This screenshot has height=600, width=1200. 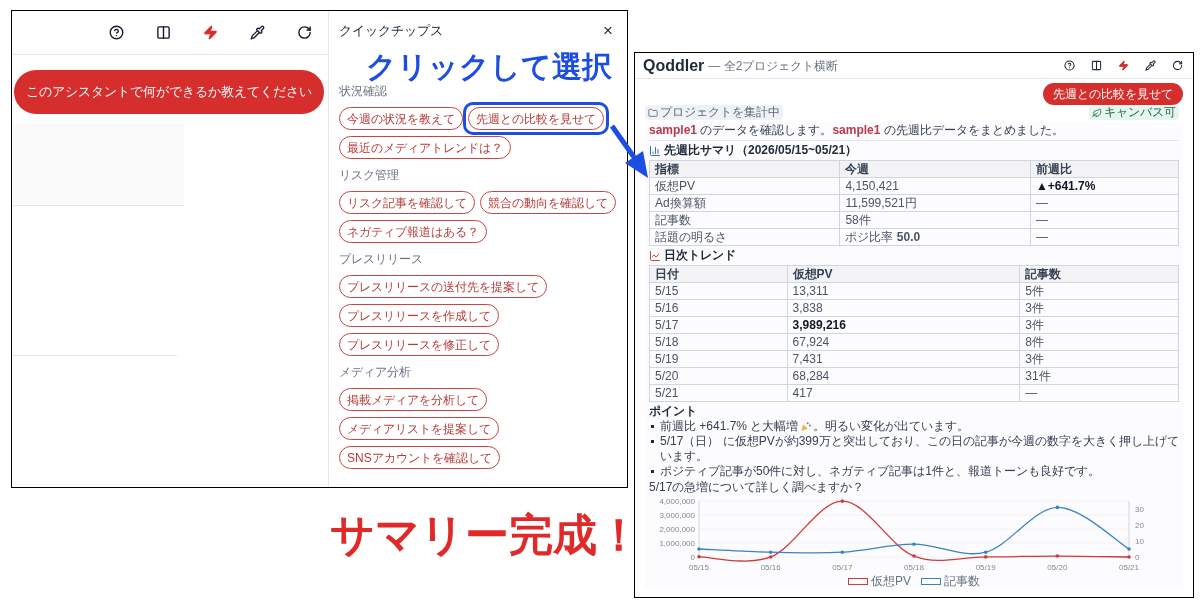 I want to click on axis-tick-label: 1,000,000, so click(x=677, y=543).